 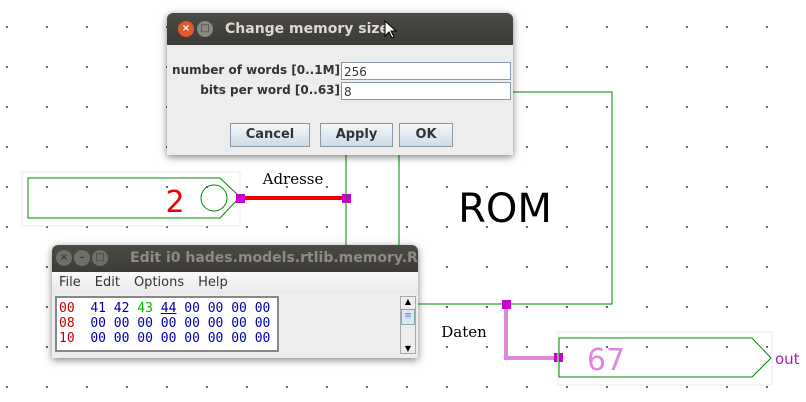 I want to click on output-value: 67, so click(x=606, y=360).